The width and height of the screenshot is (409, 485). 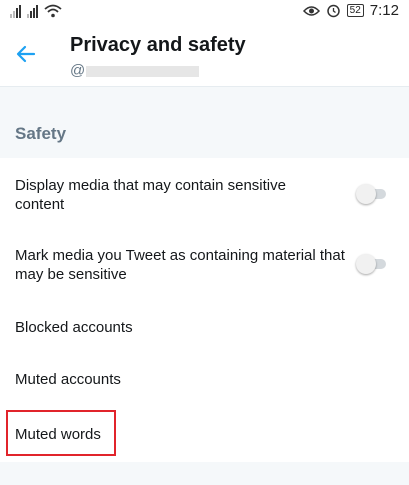 What do you see at coordinates (68, 379) in the screenshot?
I see `setting-label: Muted accounts` at bounding box center [68, 379].